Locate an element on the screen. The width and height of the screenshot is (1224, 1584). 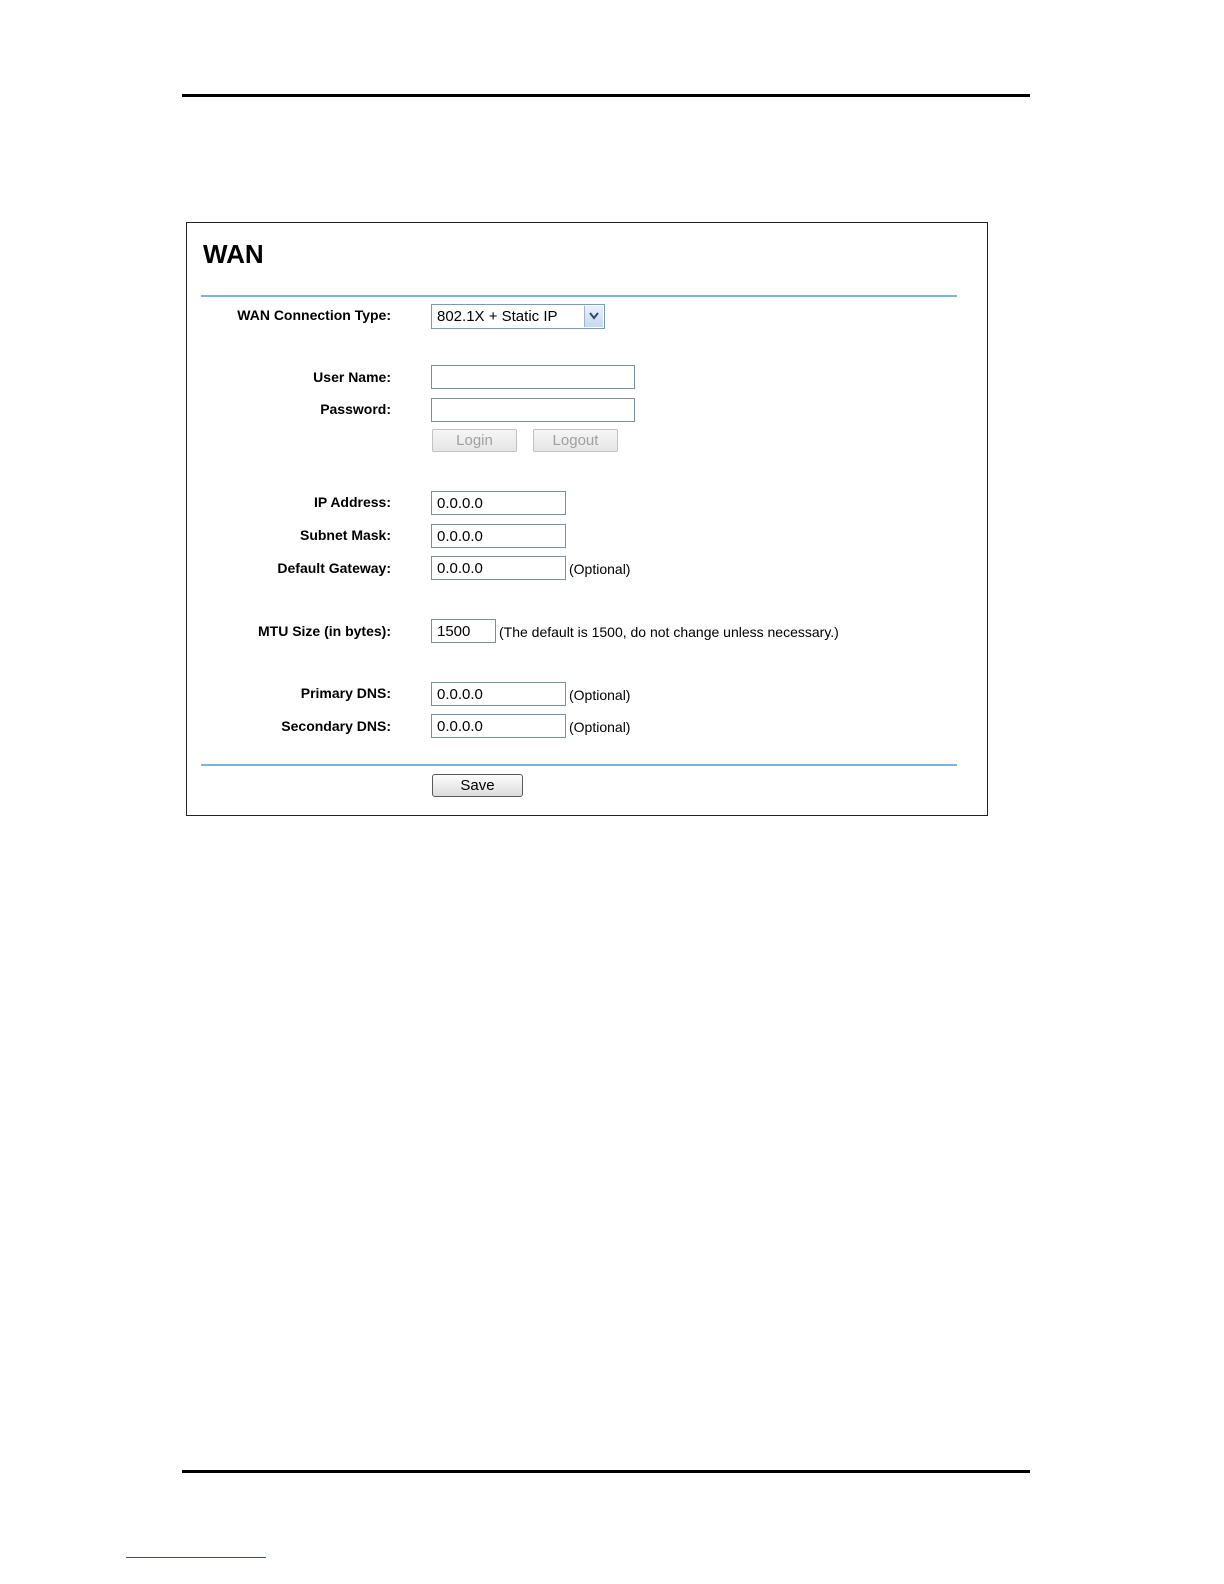
user-name-label: User Name: is located at coordinates (352, 377).